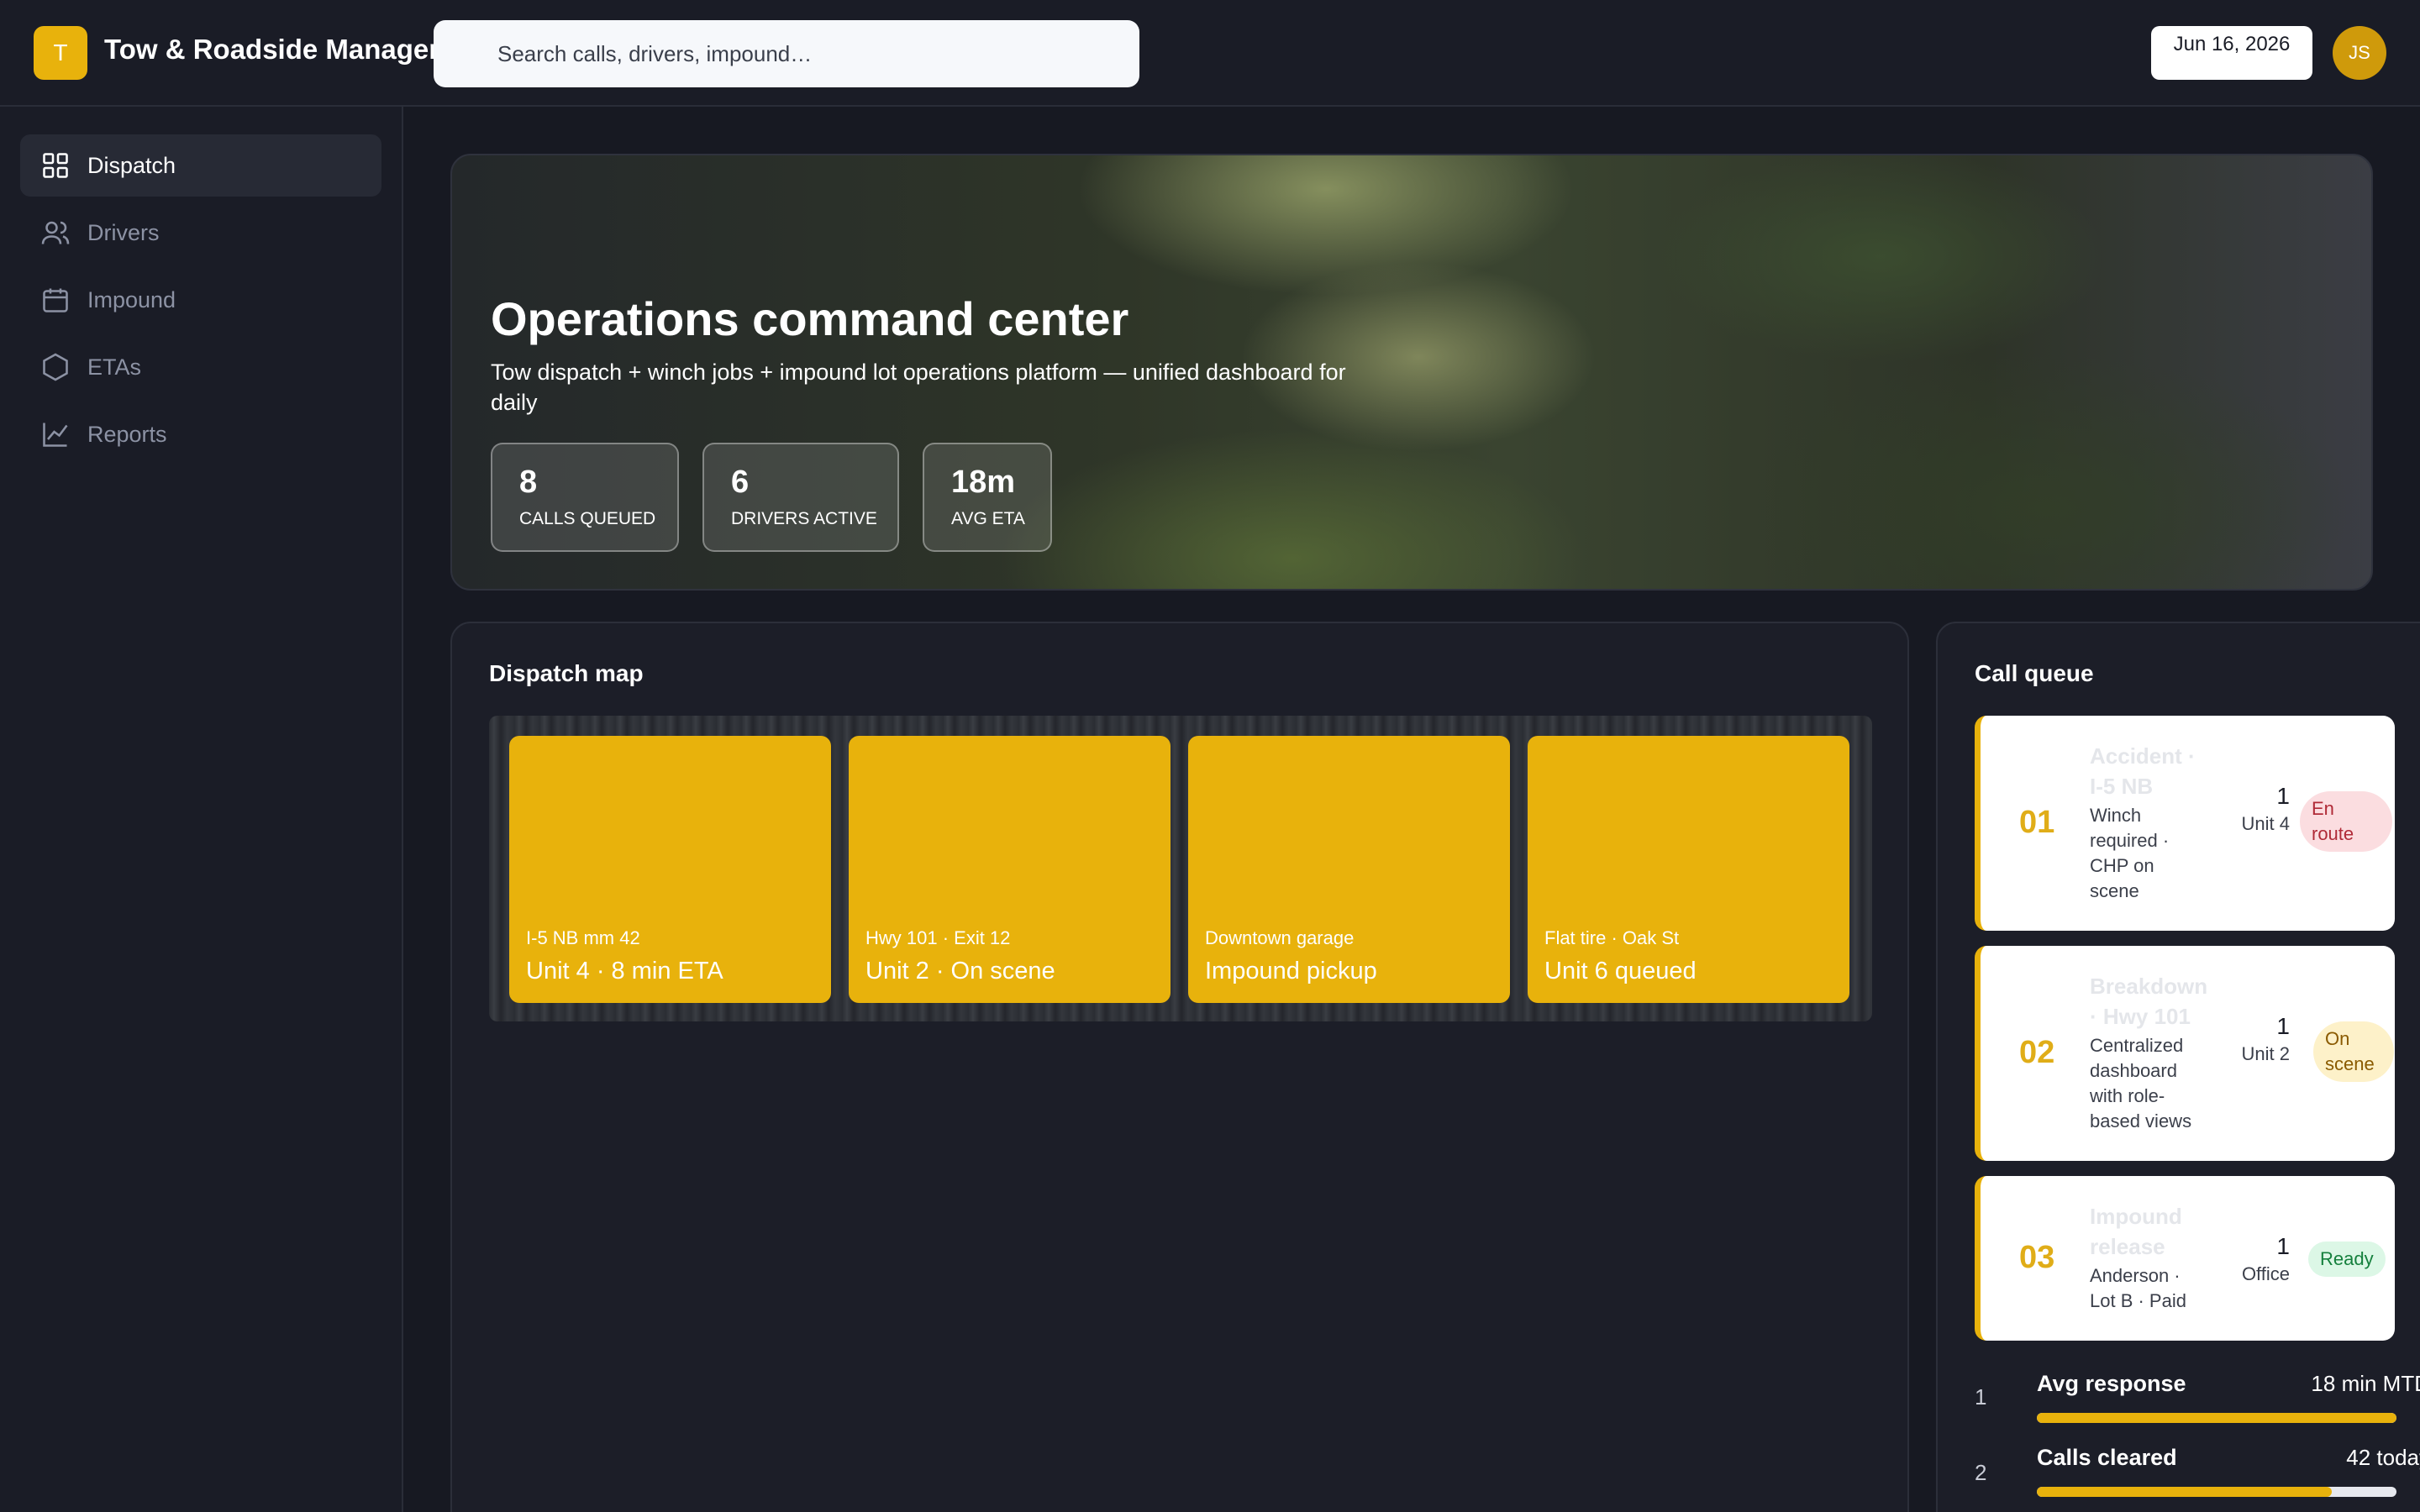 Image resolution: width=2420 pixels, height=1512 pixels. What do you see at coordinates (55, 300) in the screenshot?
I see `calendar-icon` at bounding box center [55, 300].